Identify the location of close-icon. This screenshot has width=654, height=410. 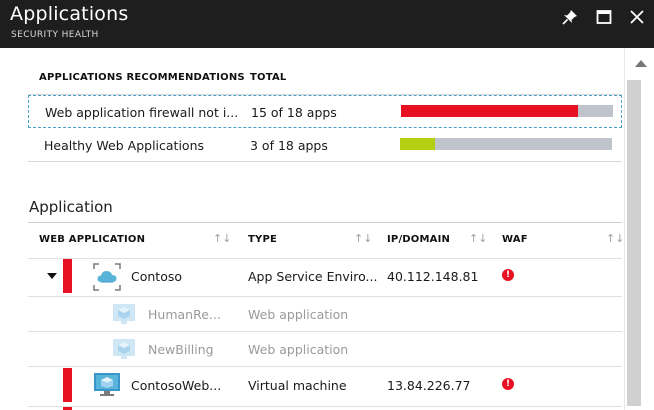
(637, 17).